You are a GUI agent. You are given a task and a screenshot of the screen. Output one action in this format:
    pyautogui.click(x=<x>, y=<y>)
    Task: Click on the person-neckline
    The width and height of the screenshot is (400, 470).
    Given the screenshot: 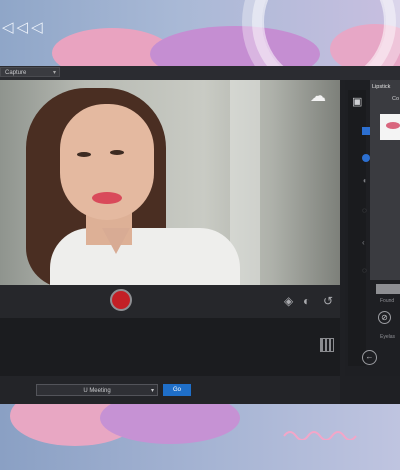 What is the action you would take?
    pyautogui.click(x=116, y=241)
    